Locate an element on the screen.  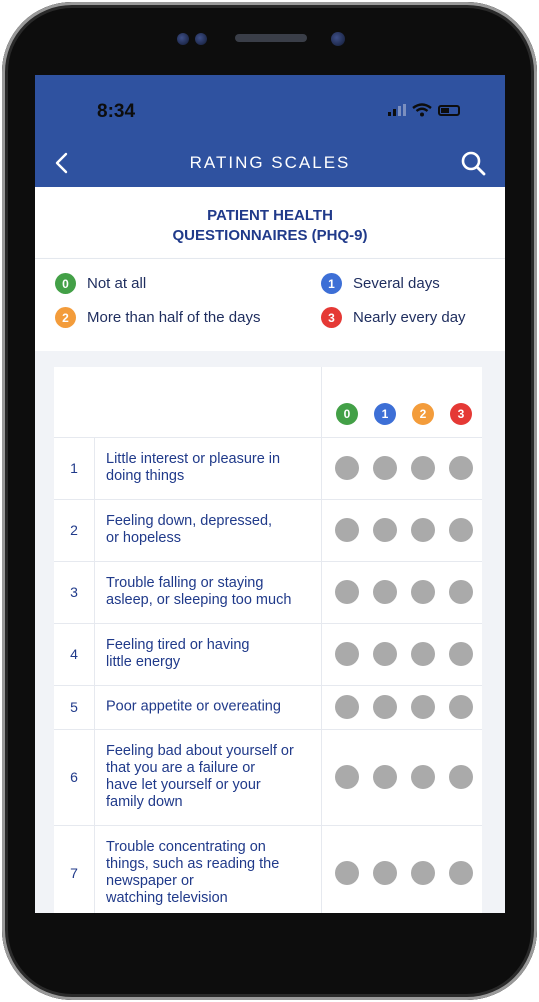
phone-sensor-bar is located at coordinates (269, 39).